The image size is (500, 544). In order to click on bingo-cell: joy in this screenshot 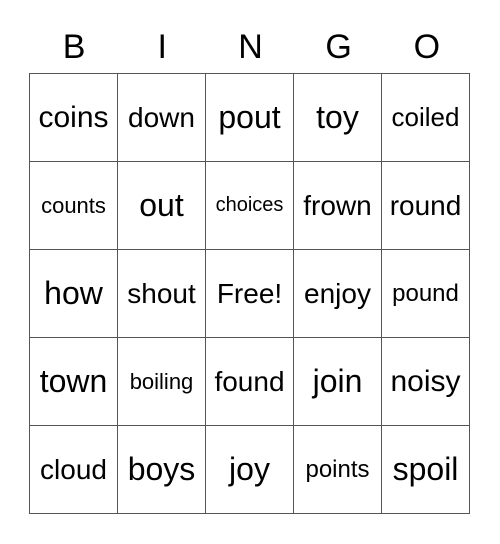, I will do `click(249, 469)`.